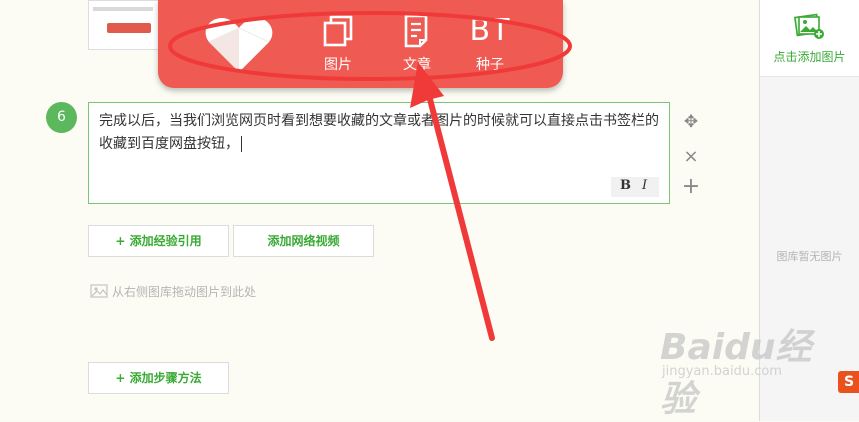  I want to click on heart-logo-icon, so click(239, 45).